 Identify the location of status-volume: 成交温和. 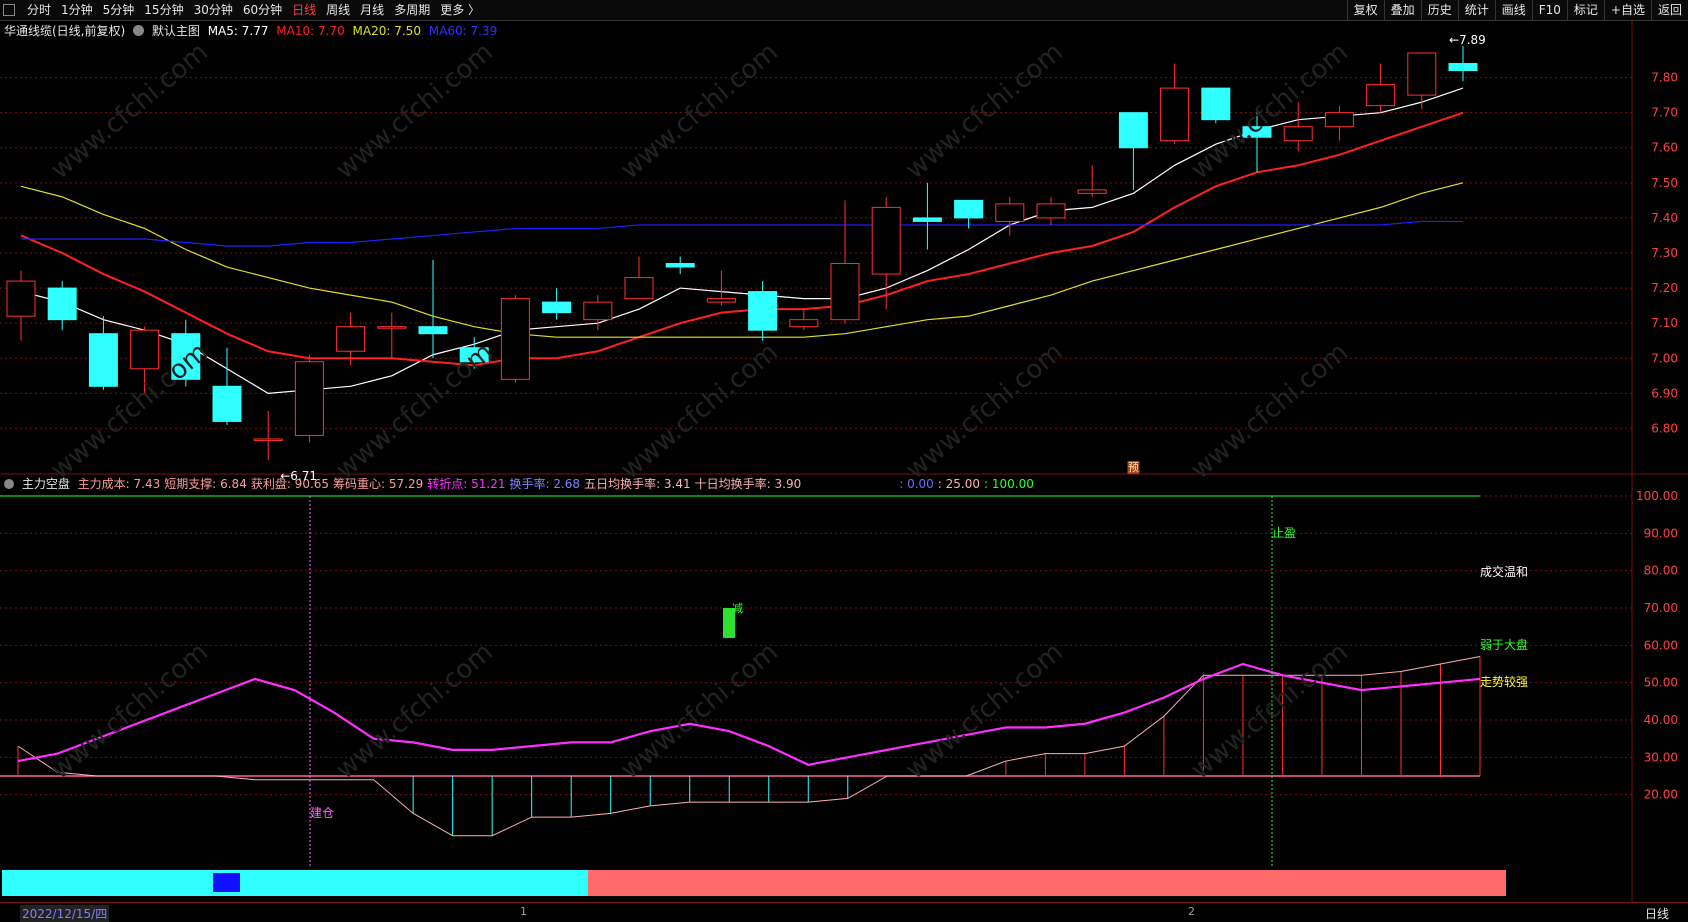
(1504, 571).